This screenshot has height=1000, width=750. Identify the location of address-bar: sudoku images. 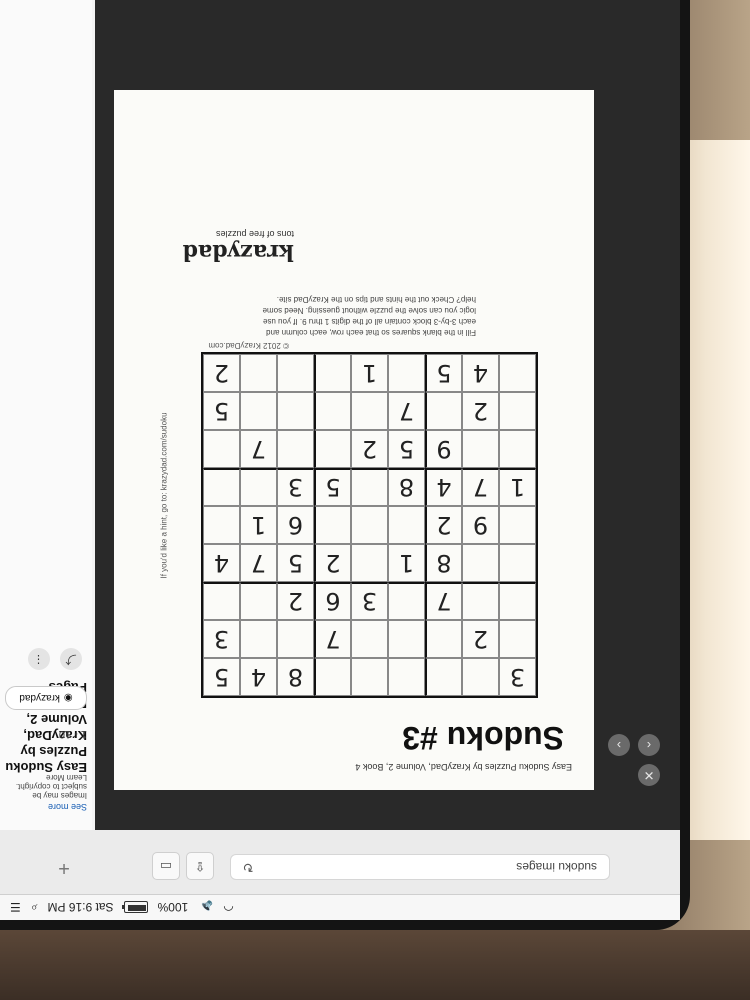
(420, 867).